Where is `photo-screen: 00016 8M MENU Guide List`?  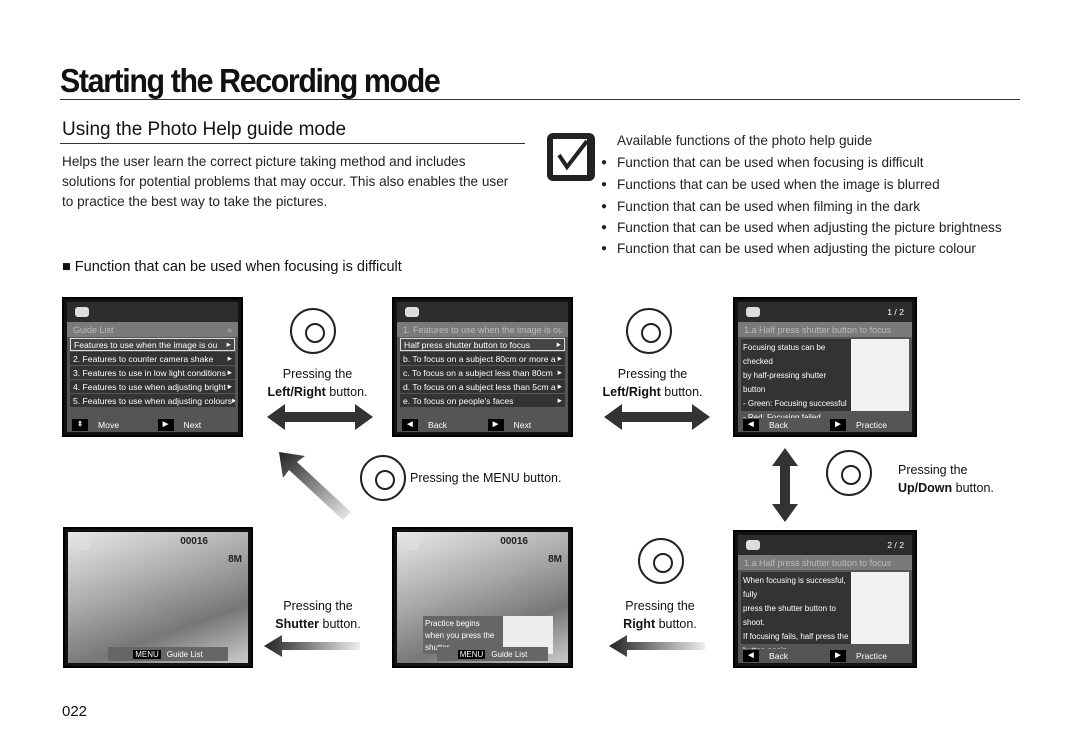 photo-screen: 00016 8M MENU Guide List is located at coordinates (158, 597).